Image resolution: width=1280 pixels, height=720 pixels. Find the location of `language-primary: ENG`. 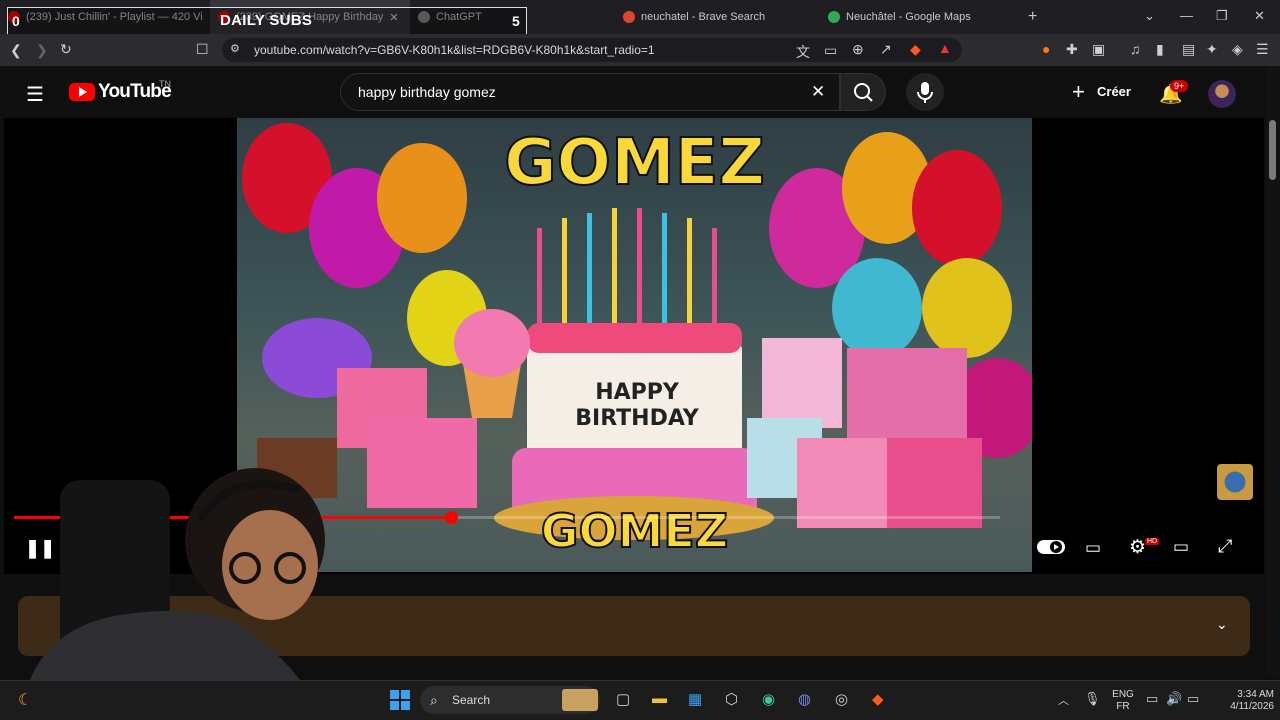

language-primary: ENG is located at coordinates (1123, 694).